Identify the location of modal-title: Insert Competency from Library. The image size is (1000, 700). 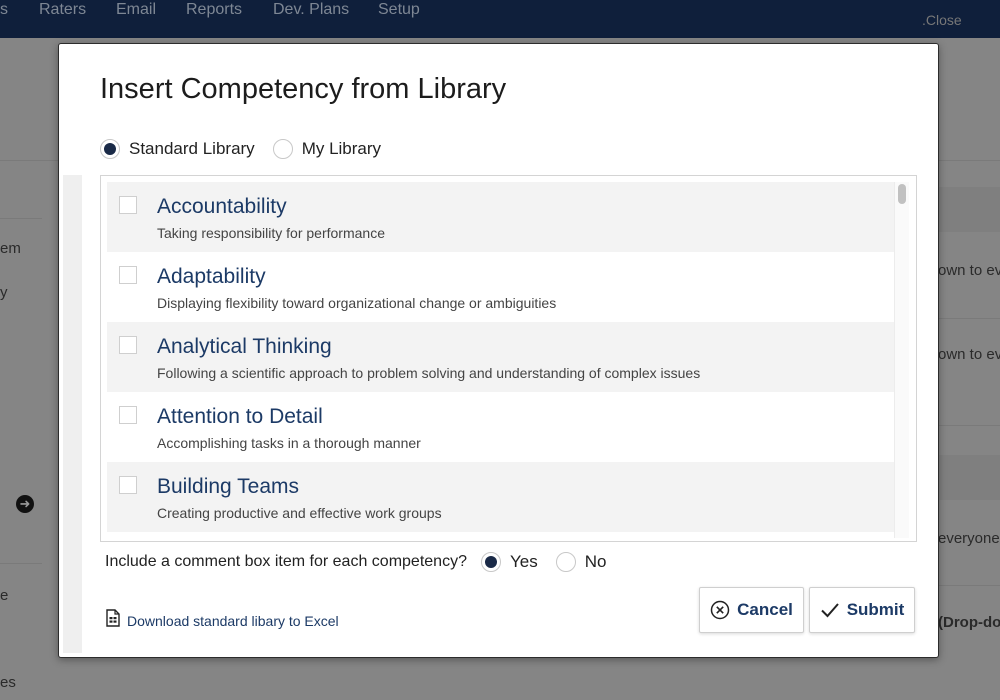
(303, 89).